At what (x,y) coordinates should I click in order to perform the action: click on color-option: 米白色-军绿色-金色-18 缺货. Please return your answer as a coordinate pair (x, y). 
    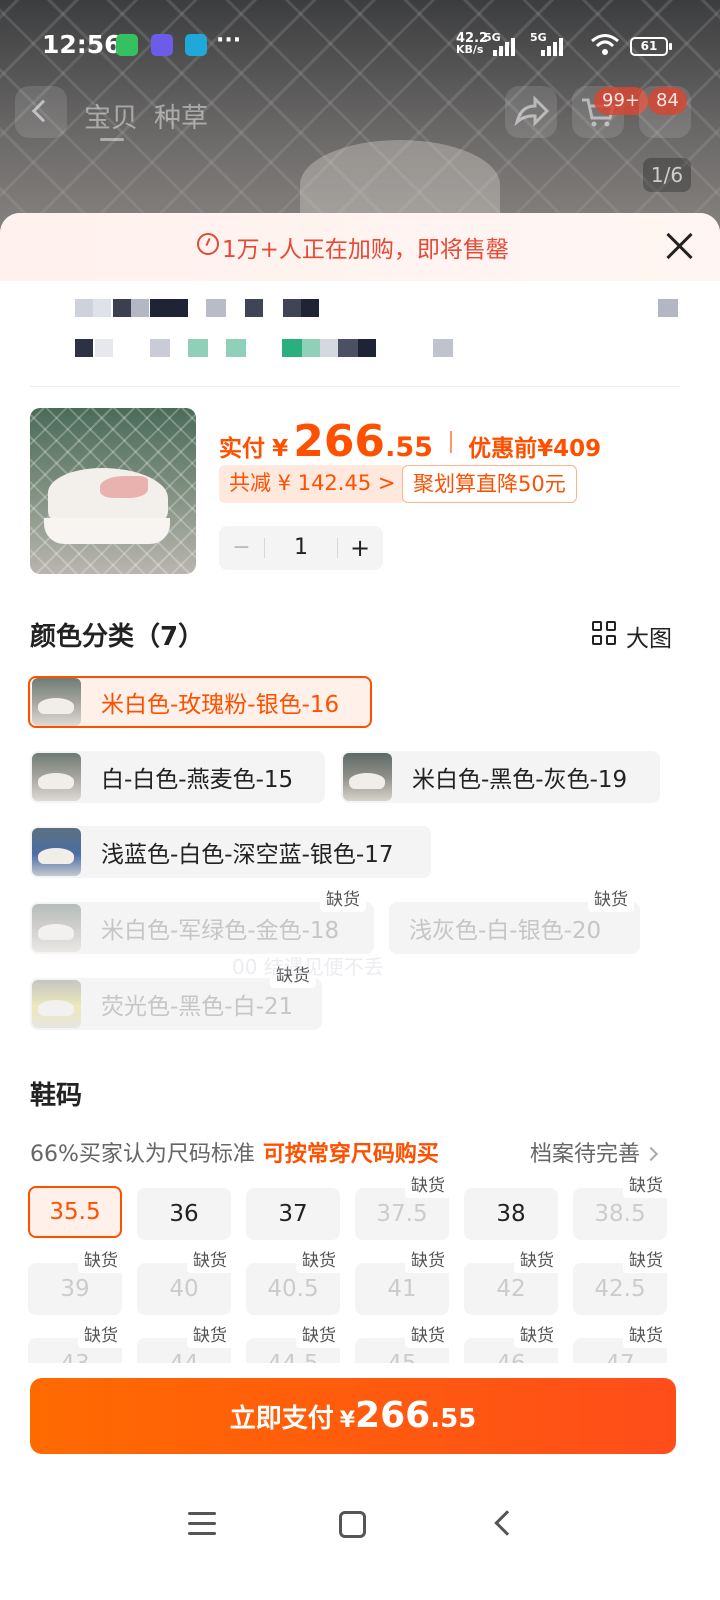
    Looking at the image, I should click on (202, 921).